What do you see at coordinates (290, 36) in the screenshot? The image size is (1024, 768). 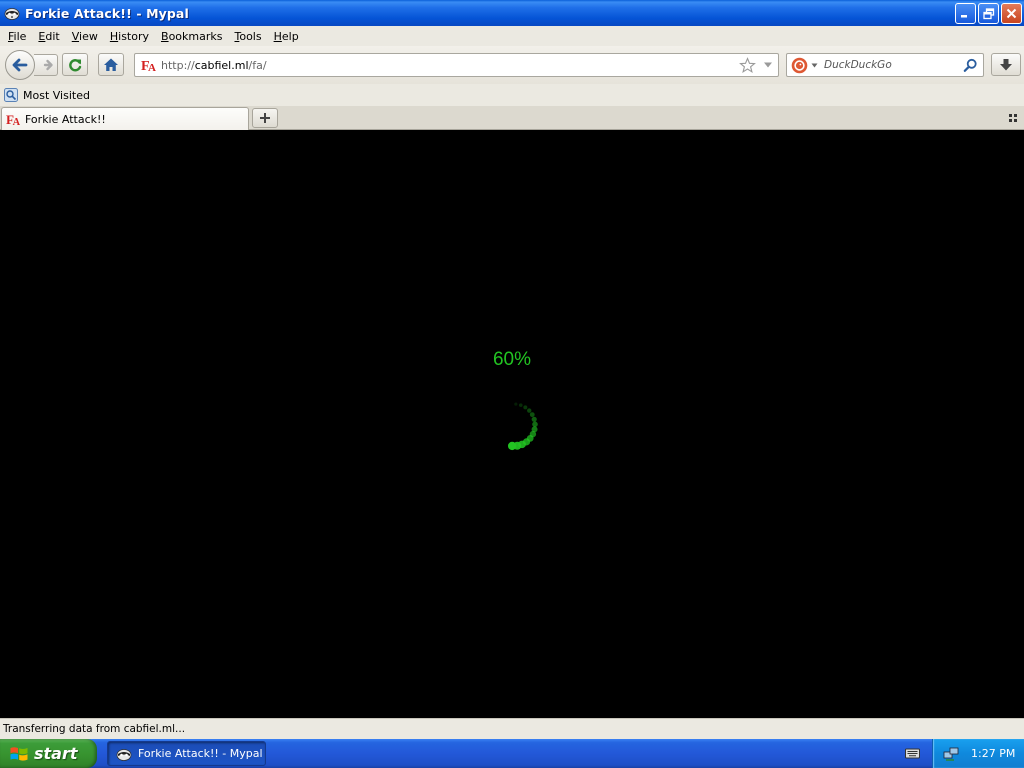 I see `menu-help-label: elp` at bounding box center [290, 36].